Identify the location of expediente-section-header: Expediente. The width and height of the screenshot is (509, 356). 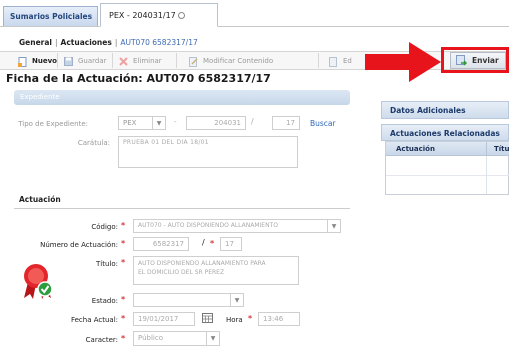
(182, 97).